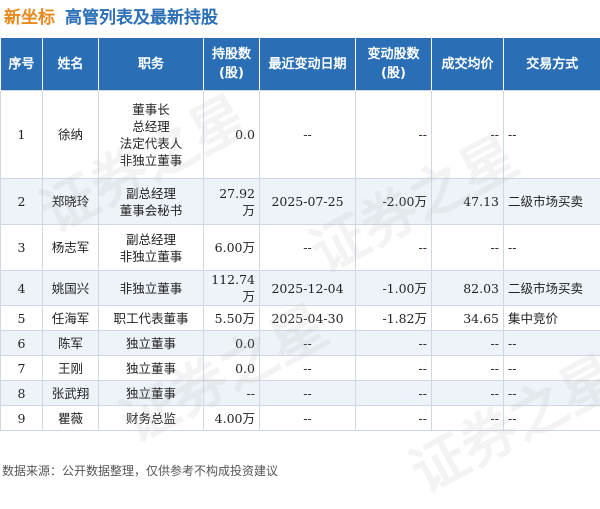 Image resolution: width=600 pixels, height=509 pixels. I want to click on cell-role: 财务总监, so click(151, 418).